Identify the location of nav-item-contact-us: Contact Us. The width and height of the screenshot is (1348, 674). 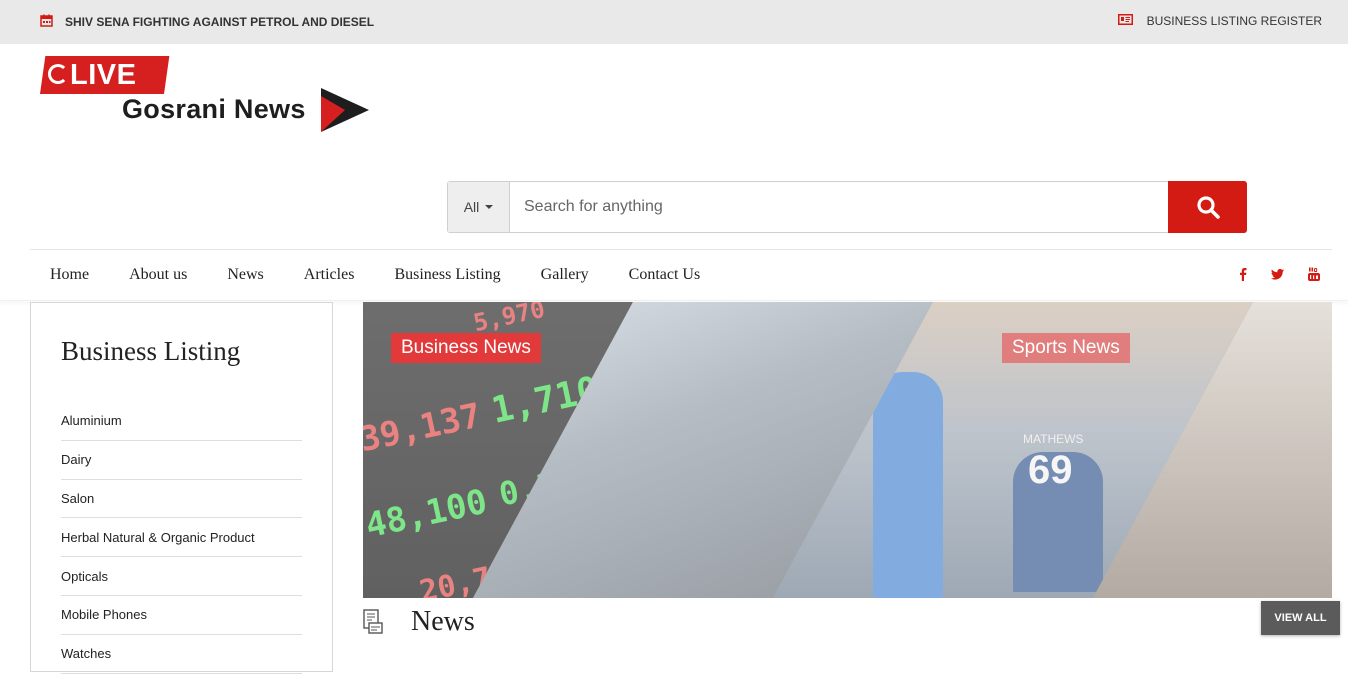
(665, 275).